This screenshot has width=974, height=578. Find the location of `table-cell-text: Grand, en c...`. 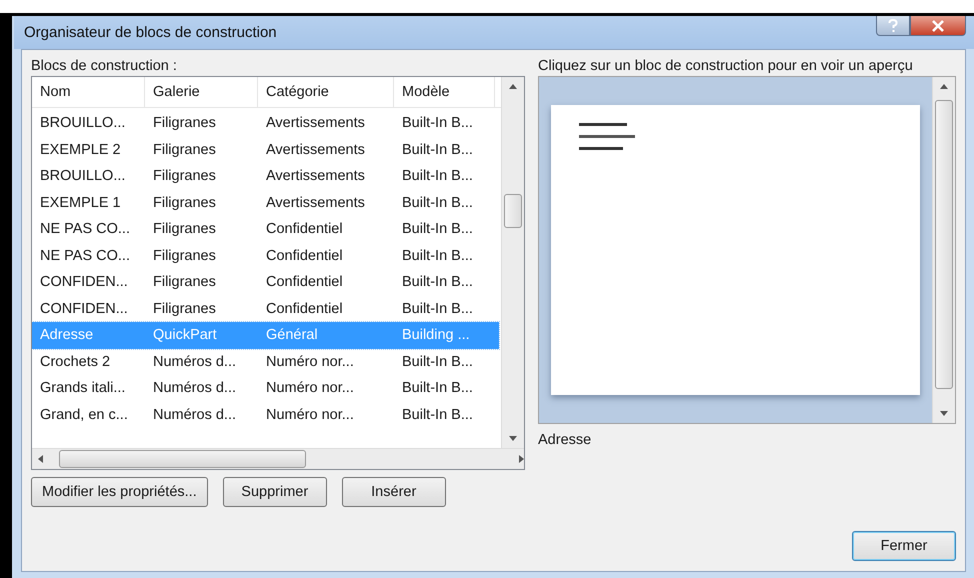

table-cell-text: Grand, en c... is located at coordinates (84, 414).